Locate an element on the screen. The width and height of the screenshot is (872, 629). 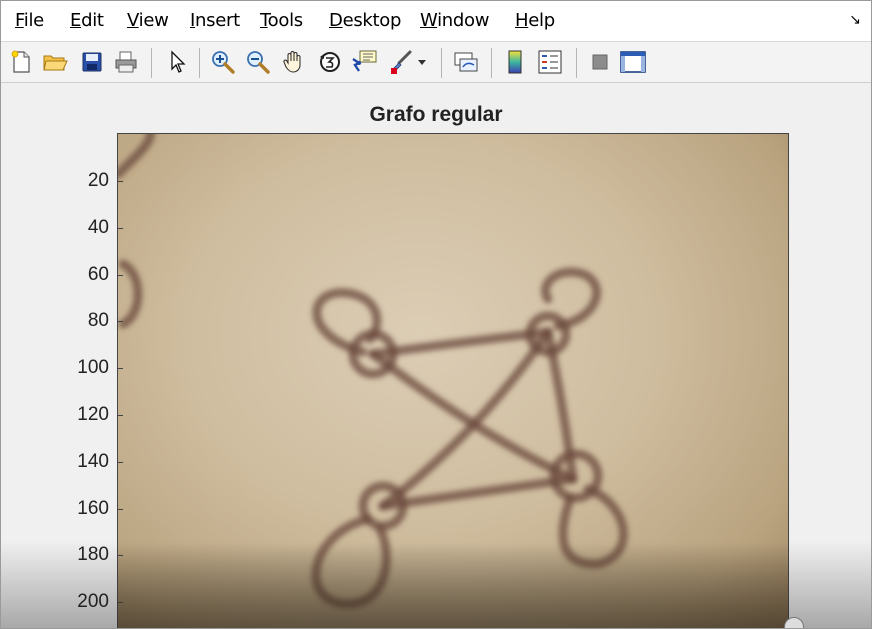
rotate-3d-icon is located at coordinates (330, 62).